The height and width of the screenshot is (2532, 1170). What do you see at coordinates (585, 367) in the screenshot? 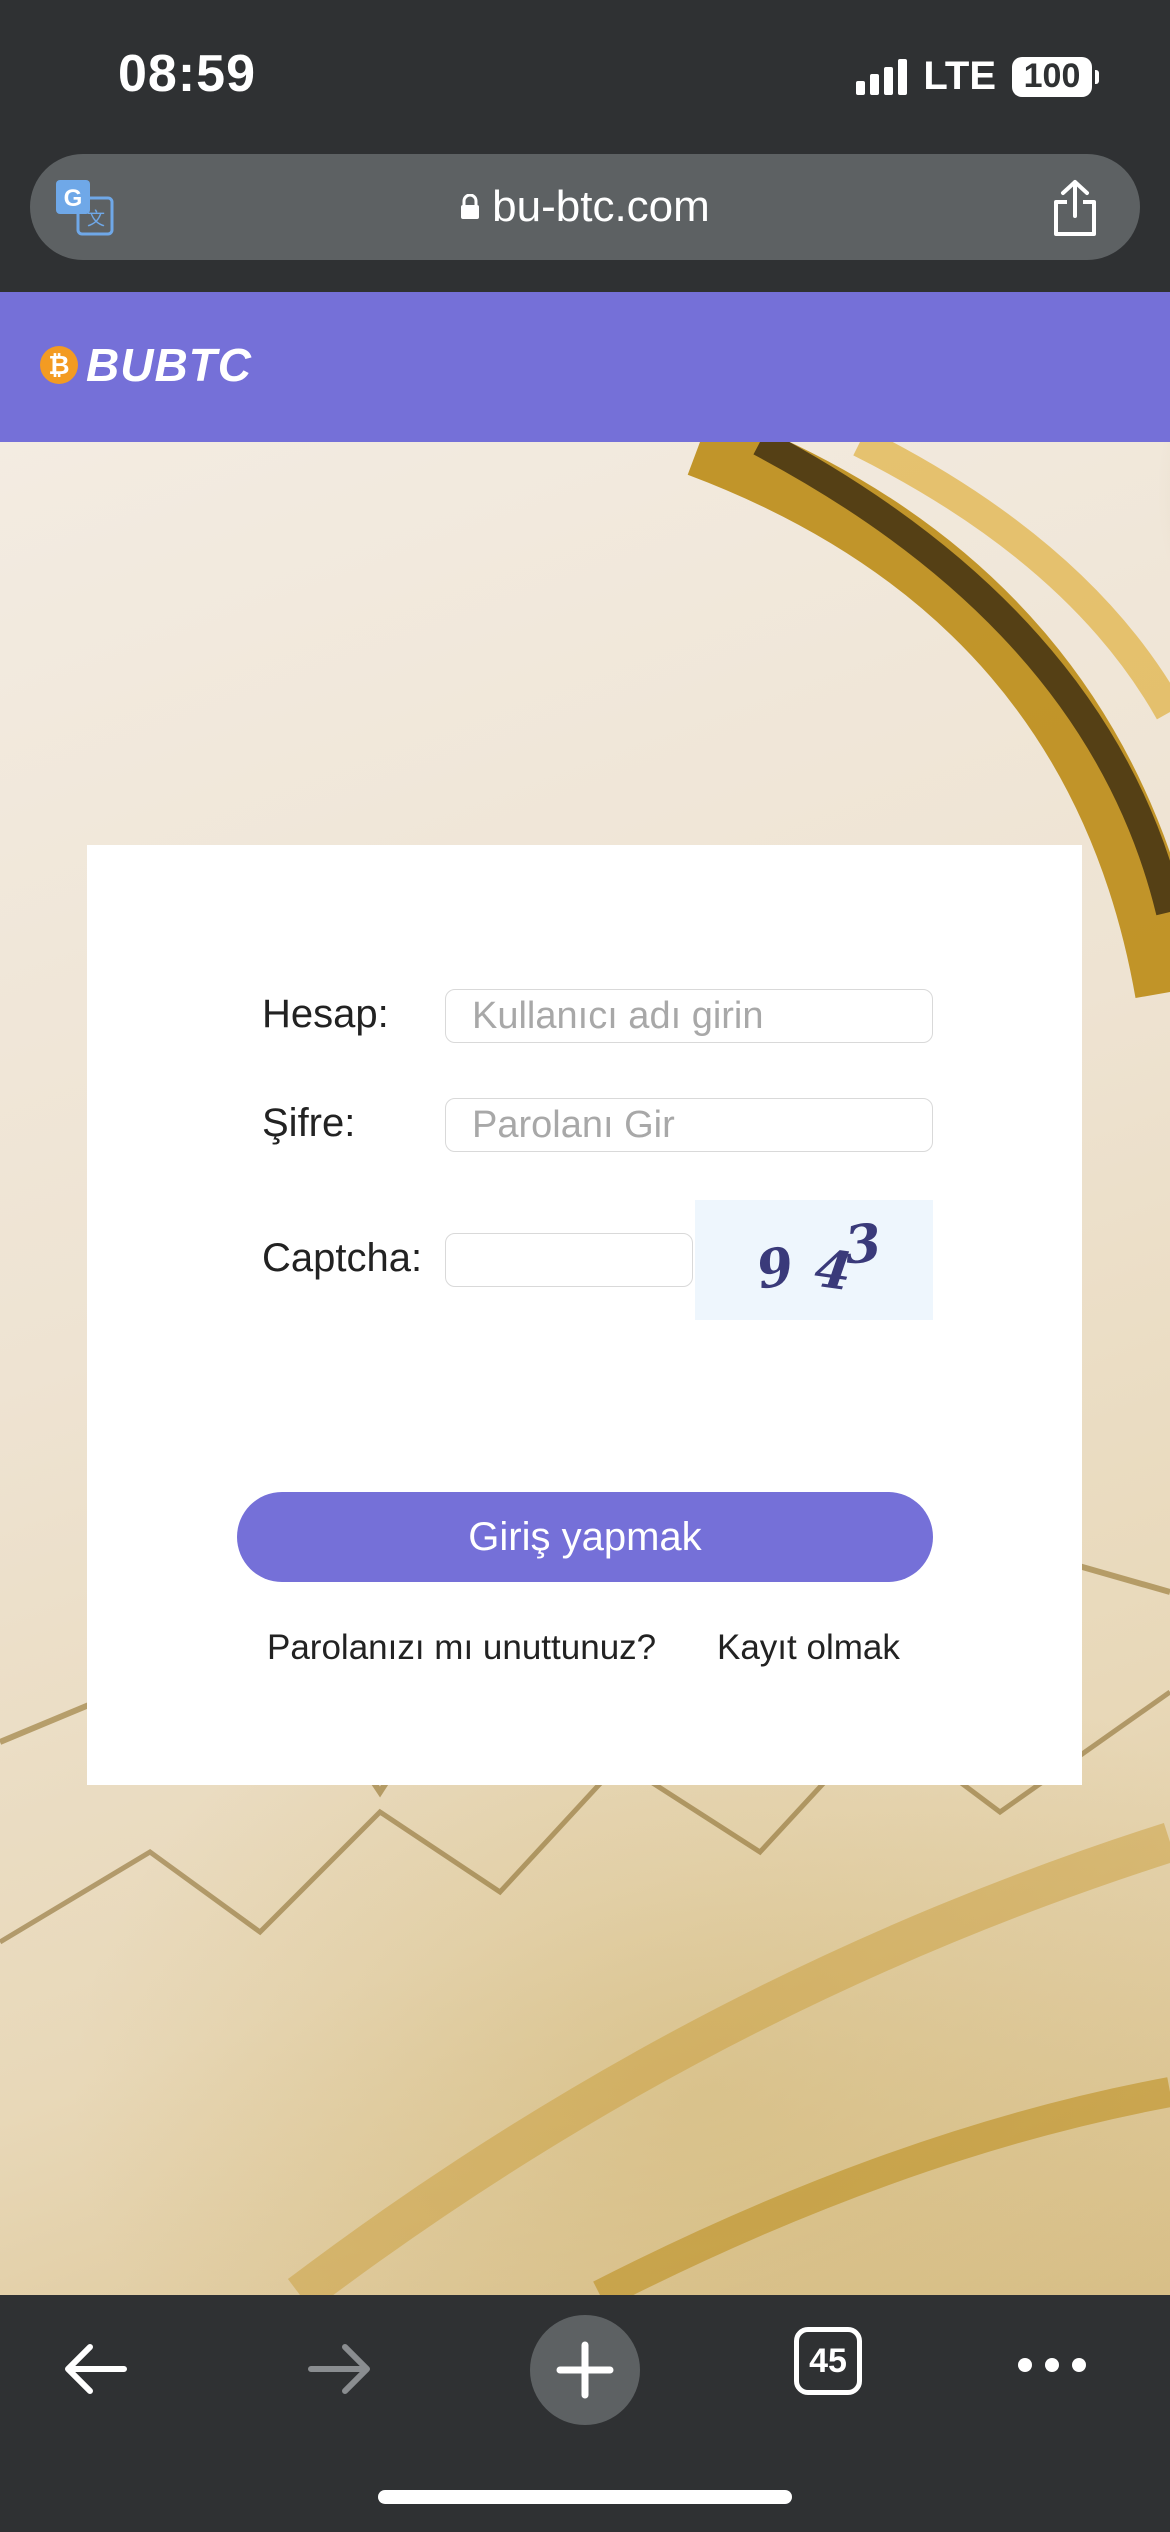
I see `site-header: ₿ BUBTC` at bounding box center [585, 367].